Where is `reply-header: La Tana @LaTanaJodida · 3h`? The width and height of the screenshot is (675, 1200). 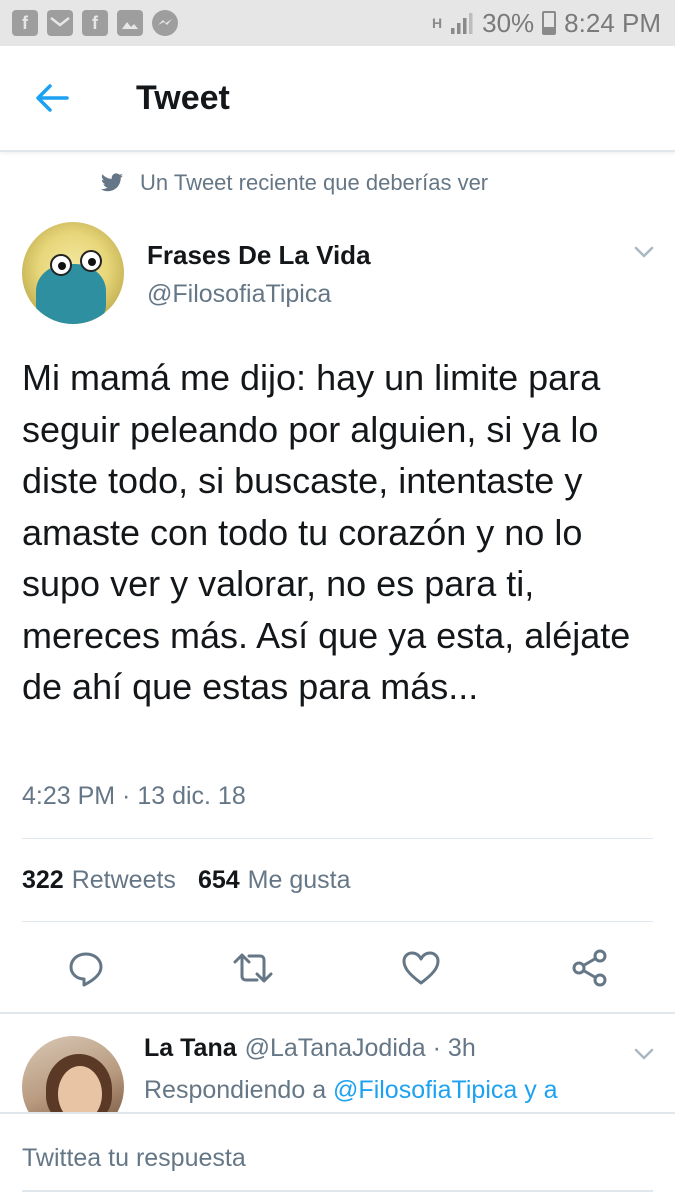
reply-header: La Tana @LaTanaJodida · 3h is located at coordinates (310, 1048).